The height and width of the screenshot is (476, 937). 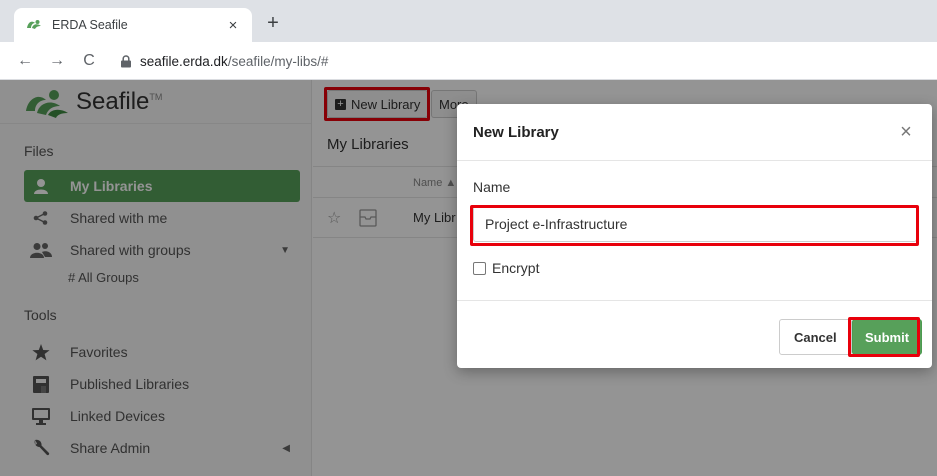 What do you see at coordinates (815, 337) in the screenshot?
I see `cancel-button: Cancel` at bounding box center [815, 337].